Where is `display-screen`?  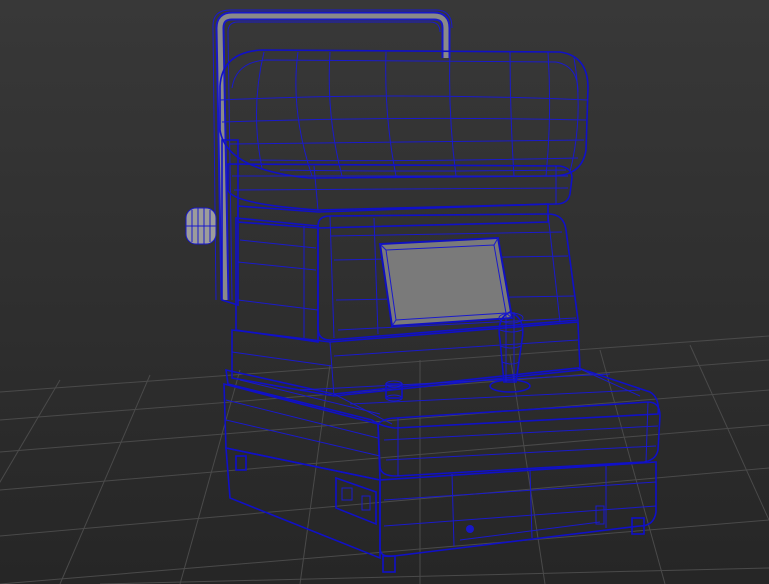 display-screen is located at coordinates (446, 282).